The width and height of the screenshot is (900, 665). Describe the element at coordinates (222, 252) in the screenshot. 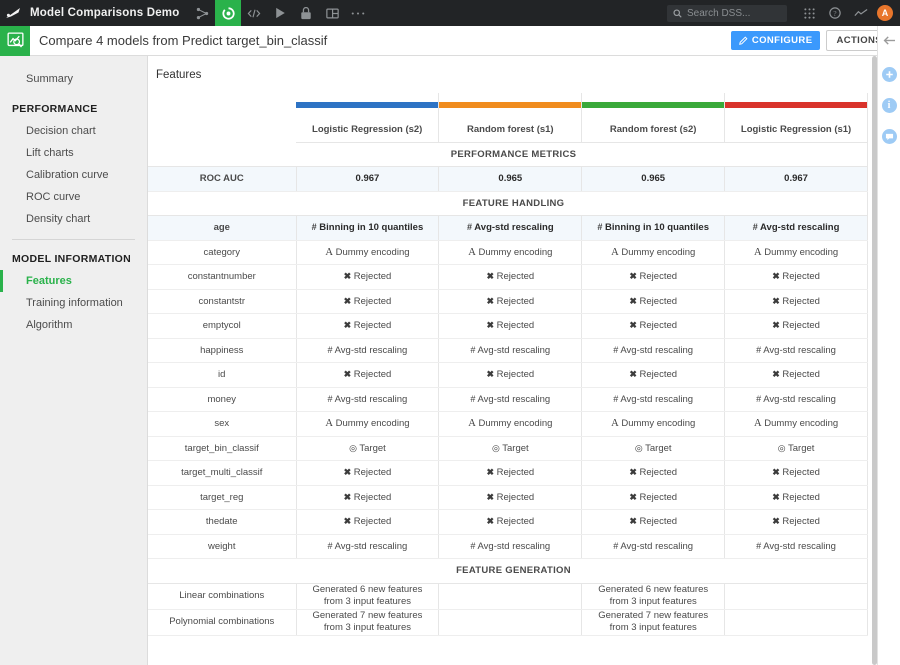

I see `row-label: category` at that location.